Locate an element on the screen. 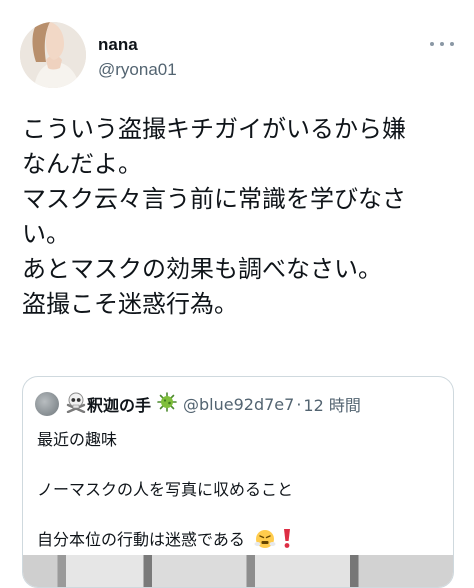 The width and height of the screenshot is (474, 588). tweet-text-line: なんだよ。 is located at coordinates (82, 164).